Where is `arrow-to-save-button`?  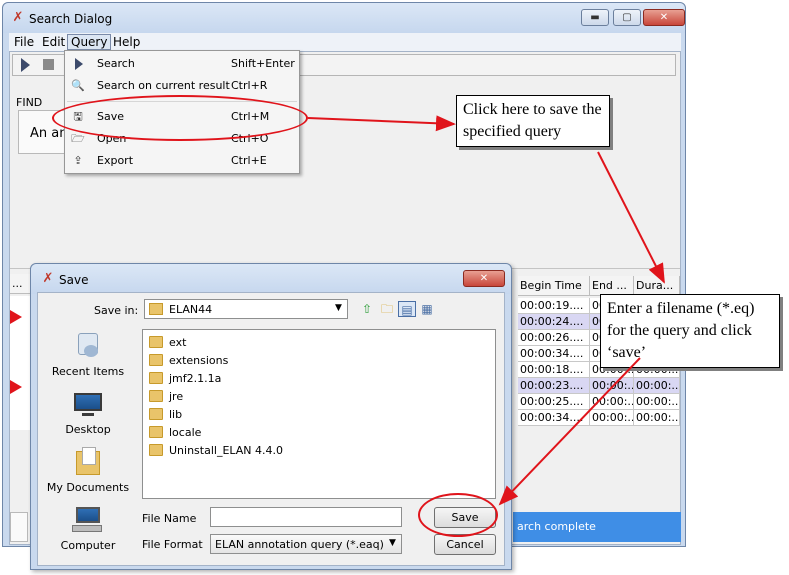 arrow-to-save-button is located at coordinates (569, 431).